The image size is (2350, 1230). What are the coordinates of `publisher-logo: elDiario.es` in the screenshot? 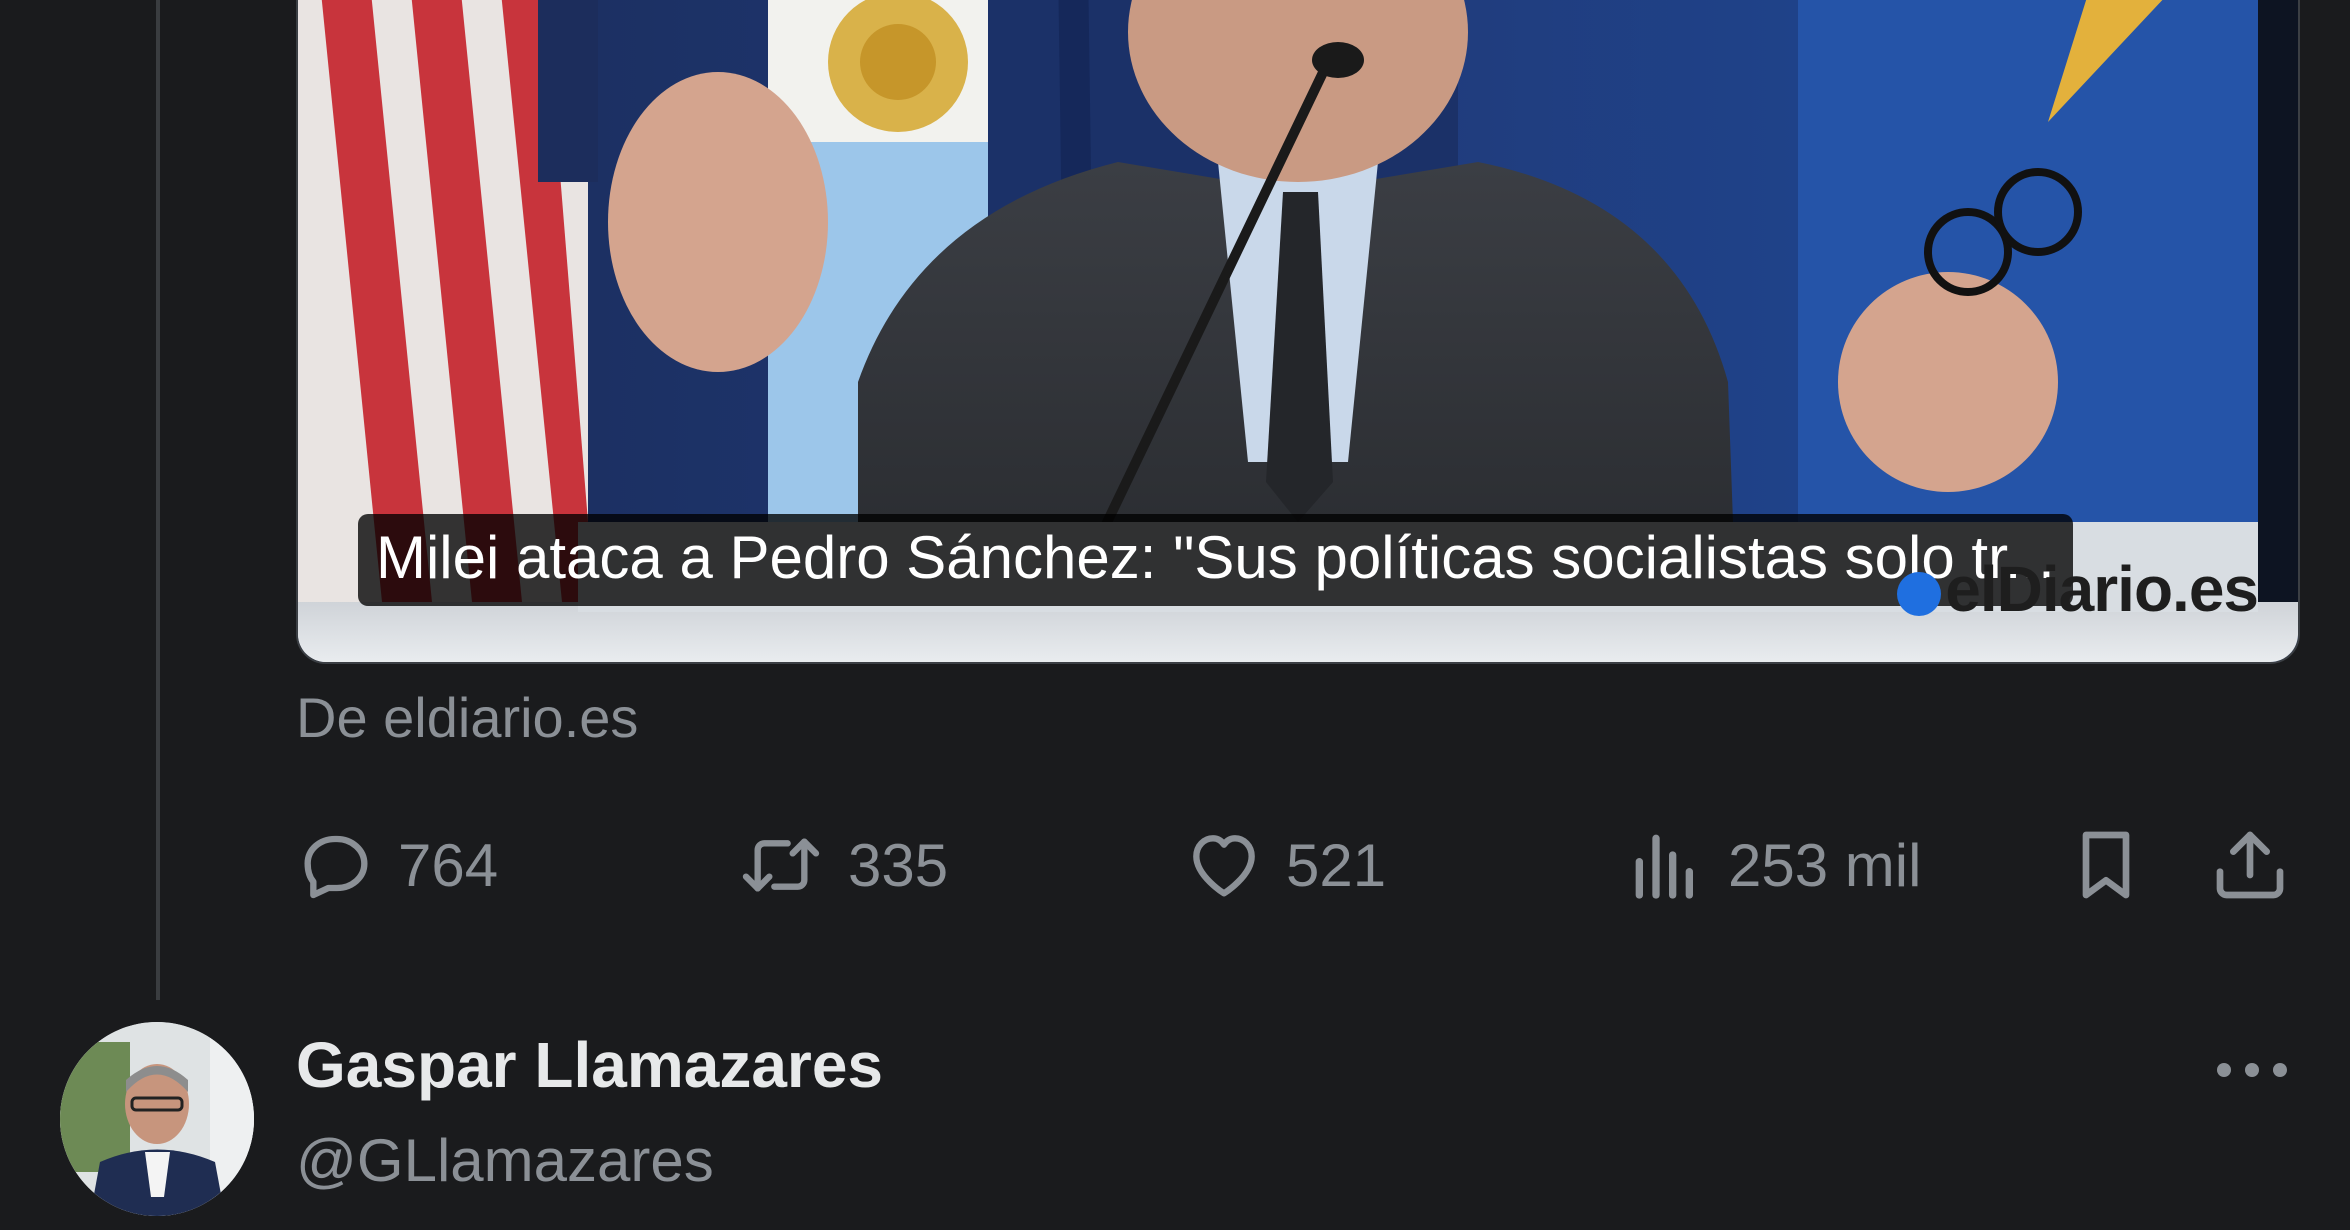 It's located at (2078, 589).